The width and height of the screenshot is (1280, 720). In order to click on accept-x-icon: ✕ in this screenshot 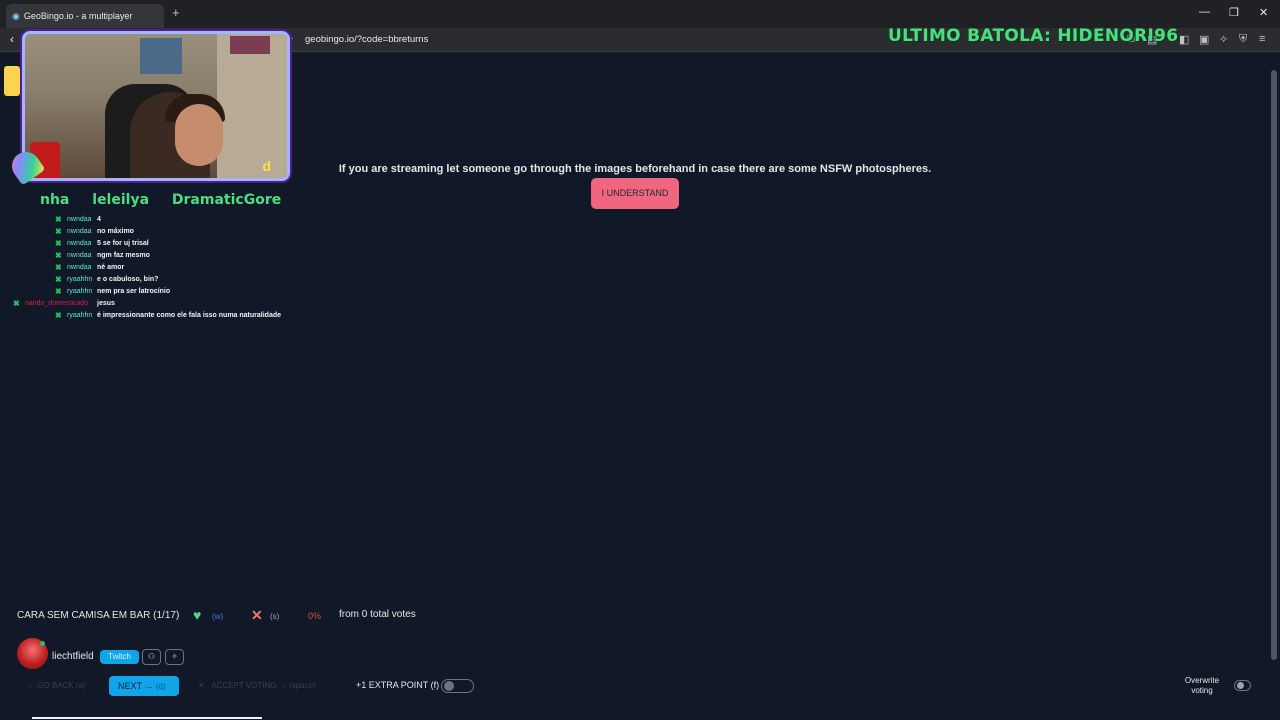, I will do `click(201, 685)`.